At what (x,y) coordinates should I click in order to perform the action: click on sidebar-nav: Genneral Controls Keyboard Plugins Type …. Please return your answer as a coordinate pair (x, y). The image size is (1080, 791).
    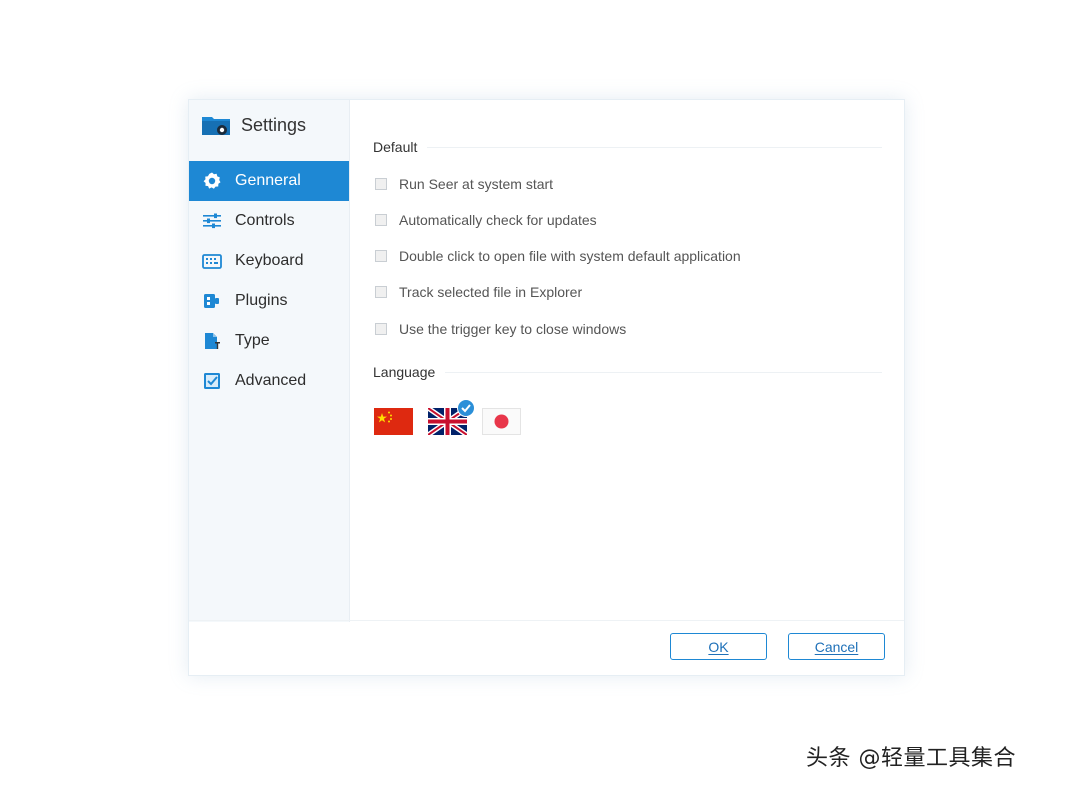
    Looking at the image, I should click on (269, 281).